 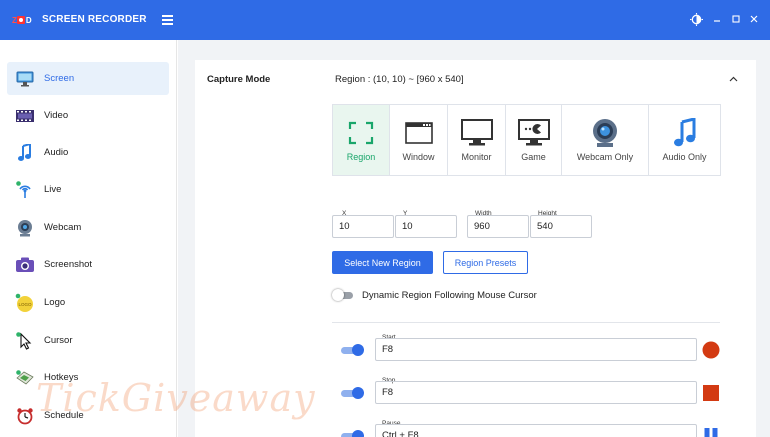 What do you see at coordinates (426, 226) in the screenshot?
I see `y-input: 10` at bounding box center [426, 226].